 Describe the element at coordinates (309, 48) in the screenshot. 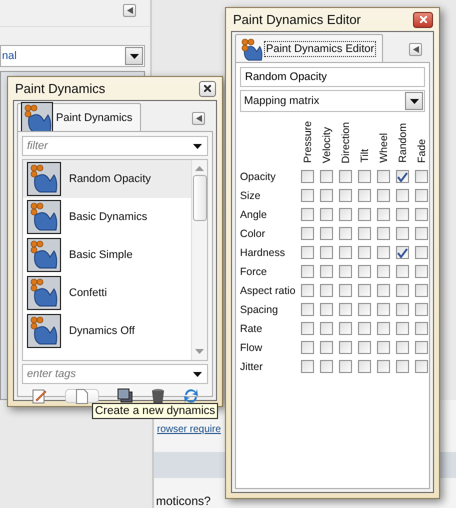

I see `tab: Paint Dynamics Editor` at that location.